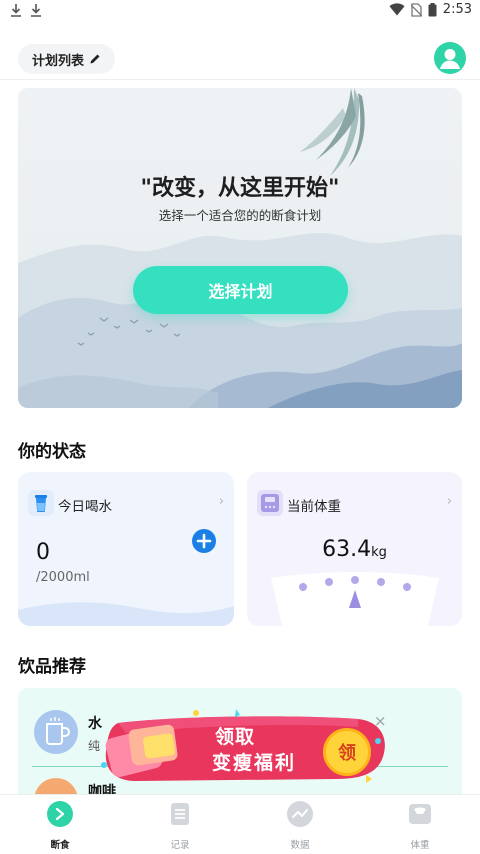 The image size is (480, 854). Describe the element at coordinates (41, 503) in the screenshot. I see `water-cup-icon` at that location.